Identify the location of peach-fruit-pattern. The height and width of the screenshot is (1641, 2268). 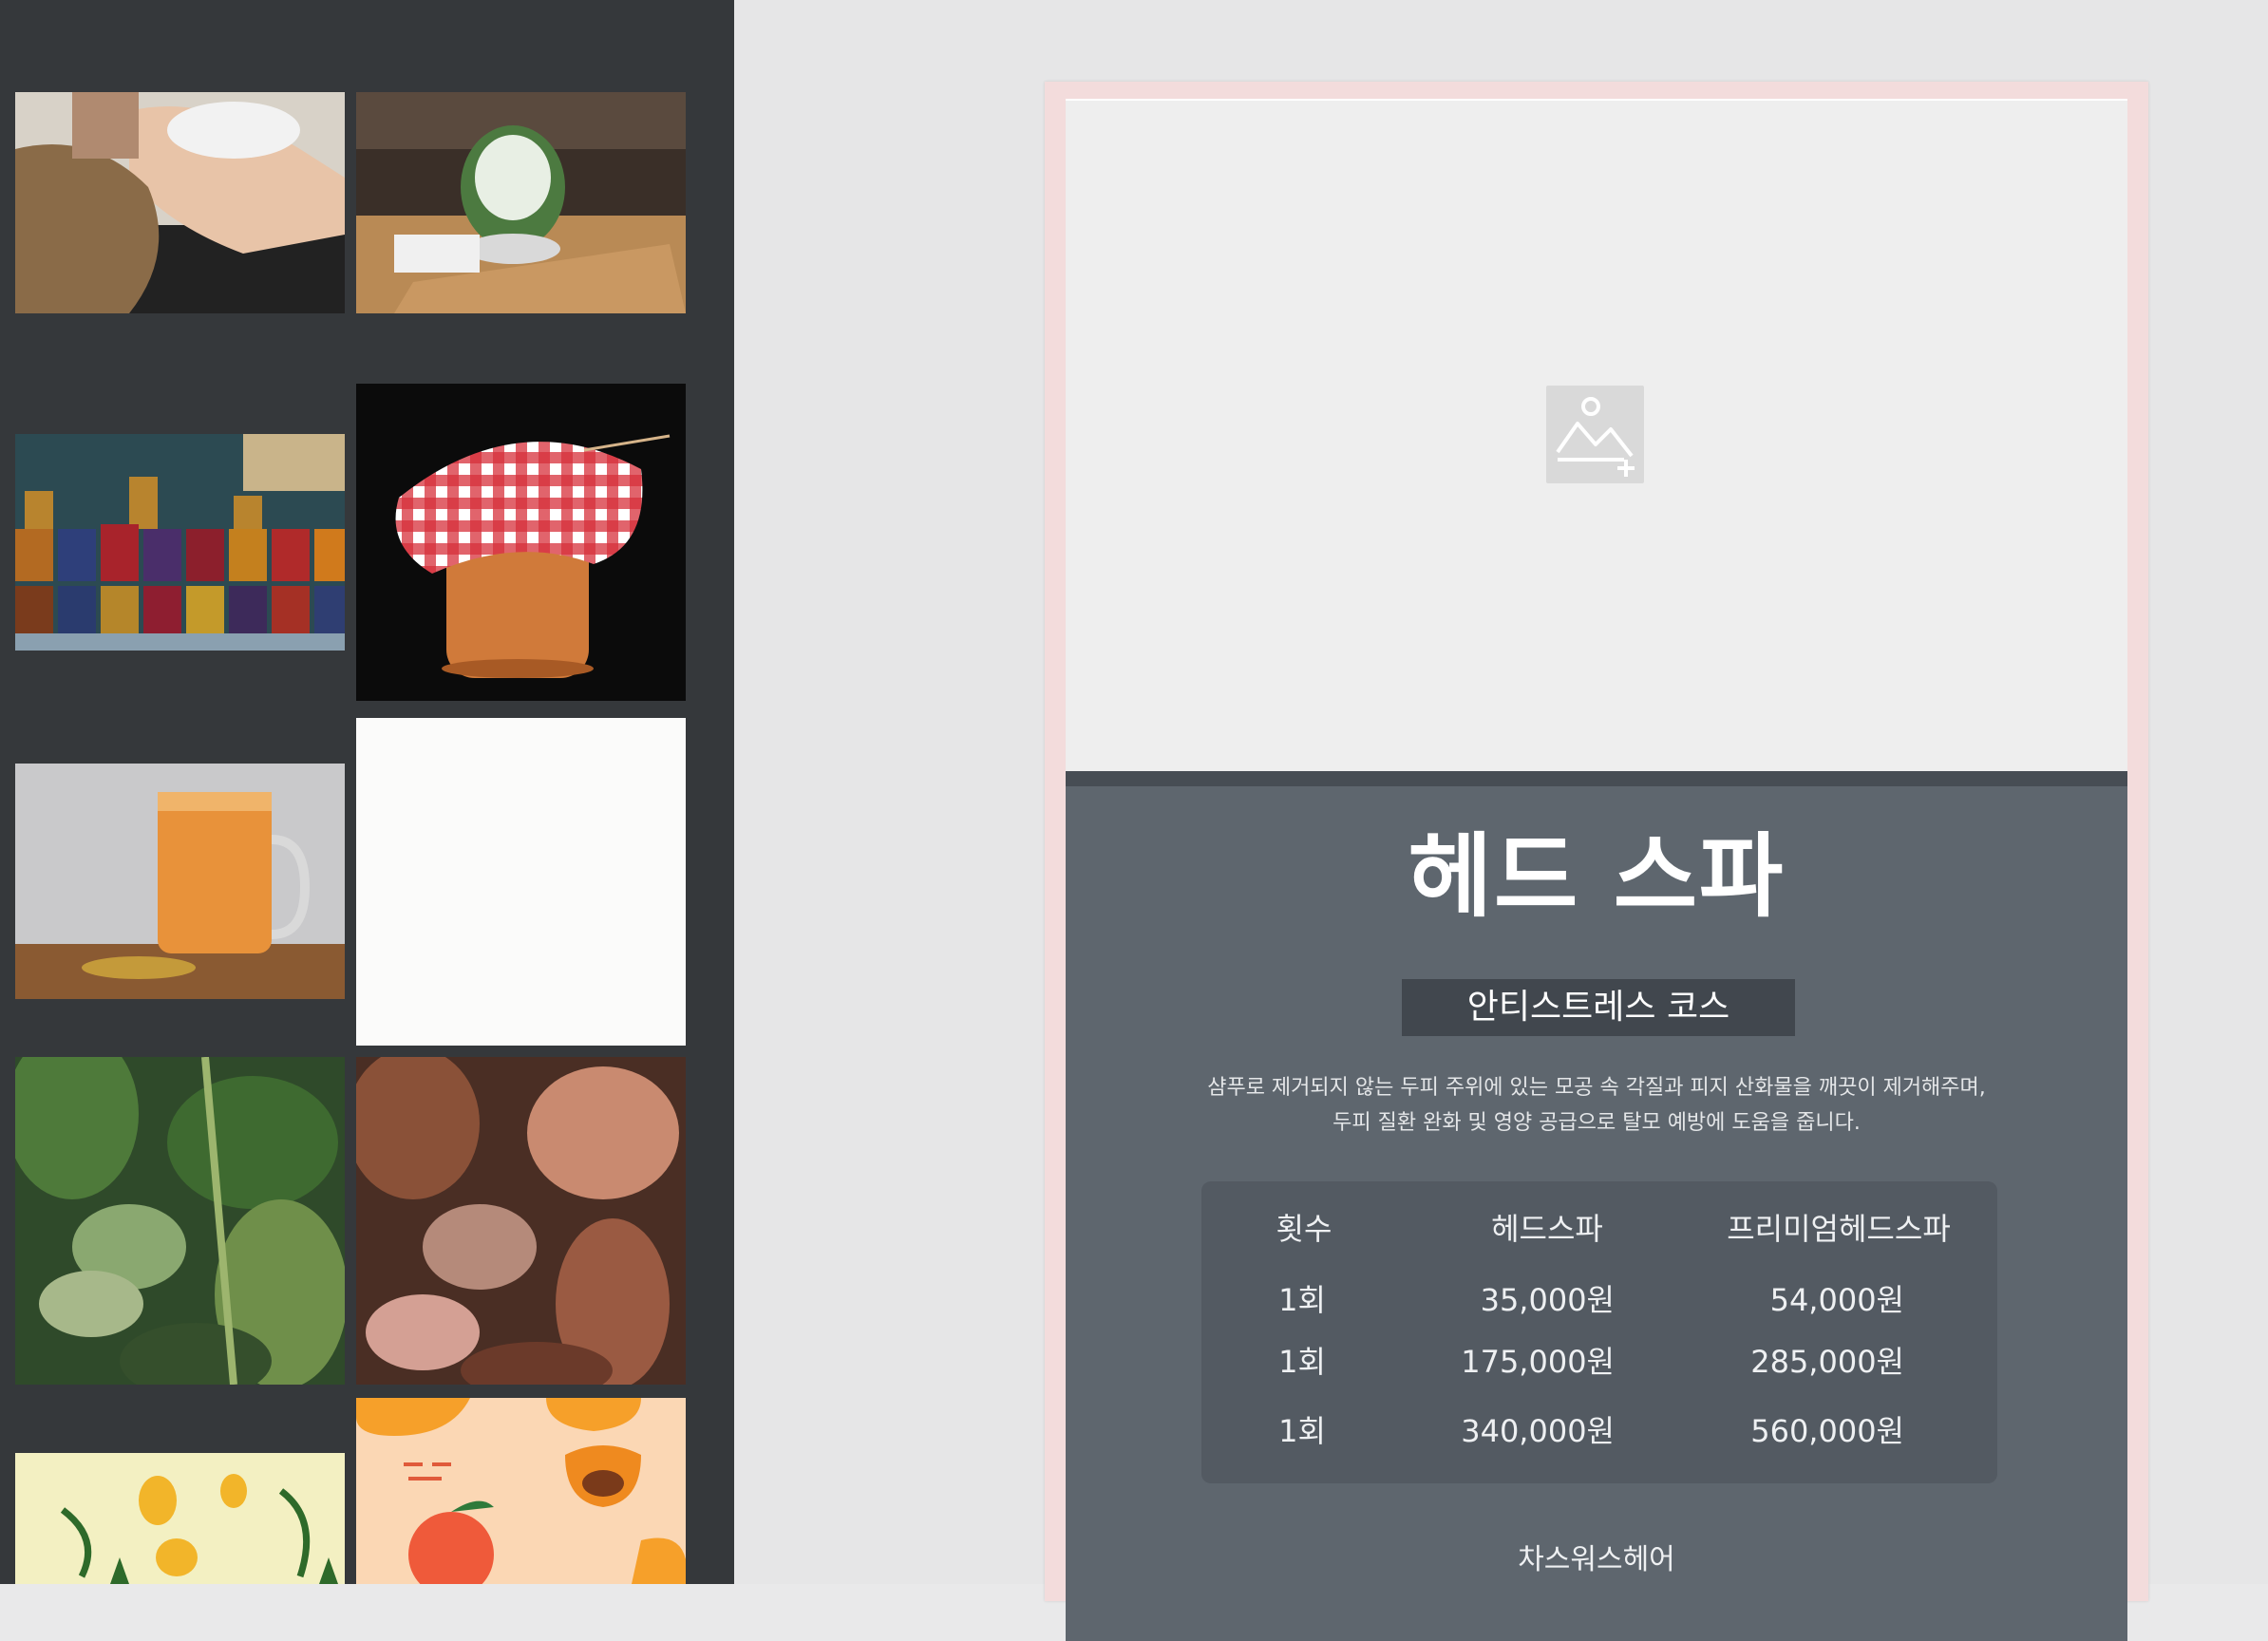
(521, 1491).